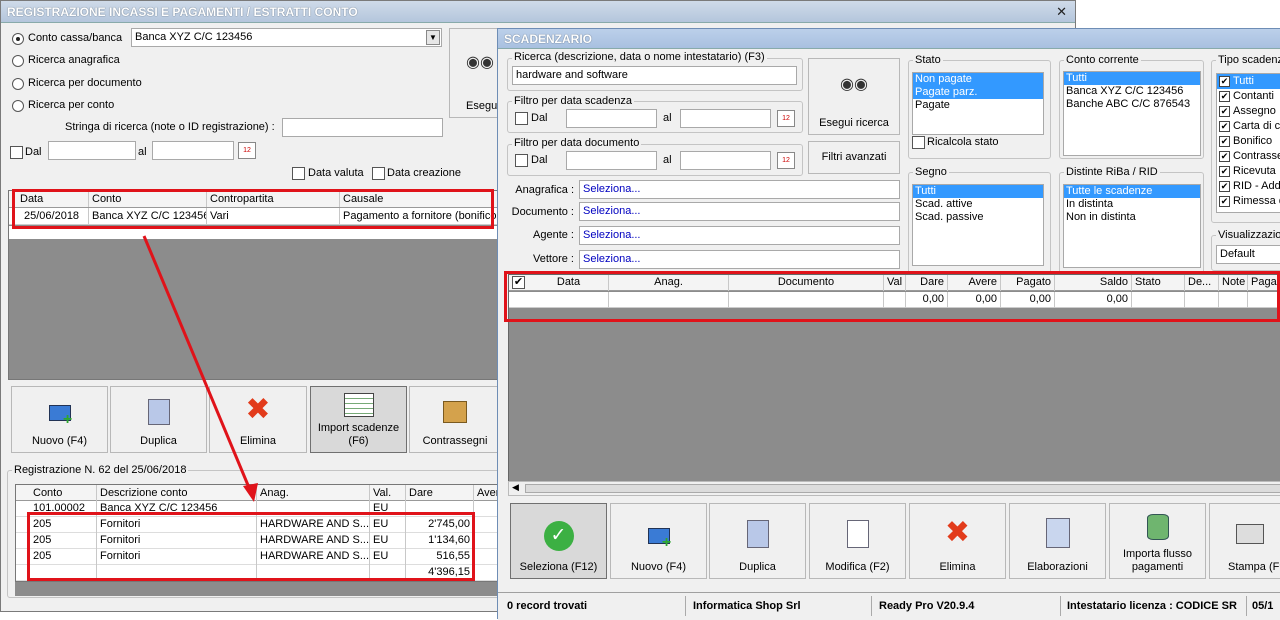 The height and width of the screenshot is (620, 1280). I want to click on delete-x-icon: ✖, so click(957, 532).